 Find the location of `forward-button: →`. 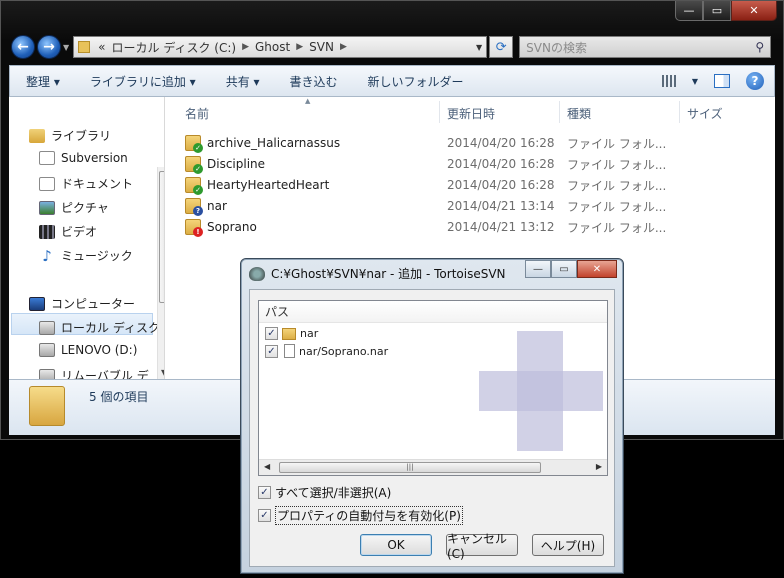

forward-button: → is located at coordinates (49, 47).